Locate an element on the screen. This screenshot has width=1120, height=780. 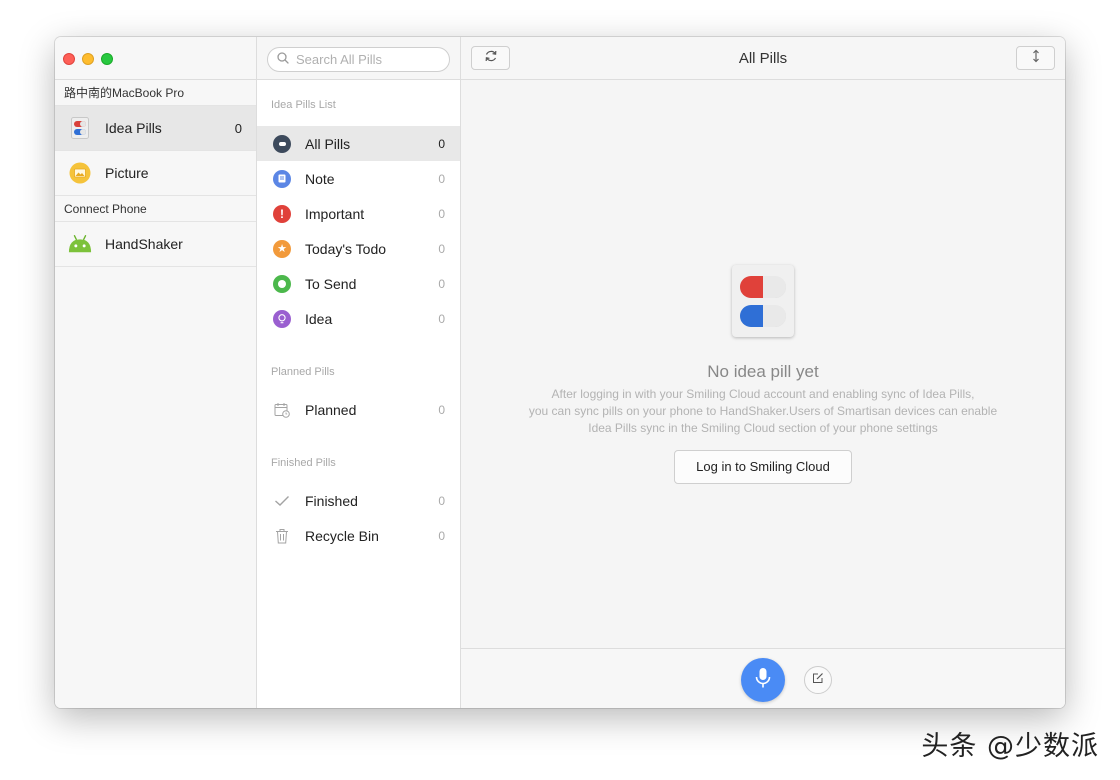
note-icon is located at coordinates (282, 178).